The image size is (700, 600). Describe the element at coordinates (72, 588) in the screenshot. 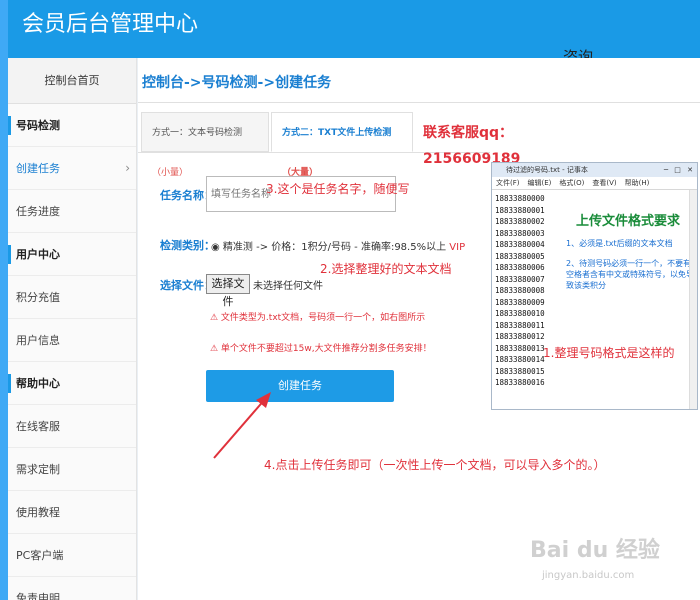

I see `sidebar-item-disclaimer: 免责申明` at that location.